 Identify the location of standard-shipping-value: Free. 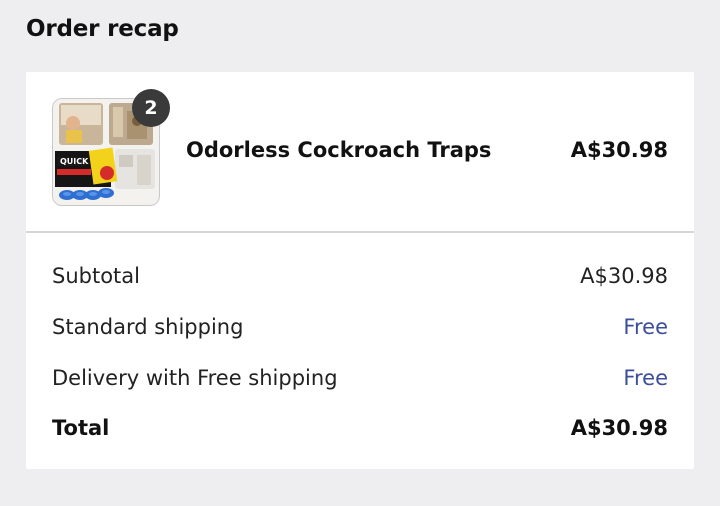
(645, 327).